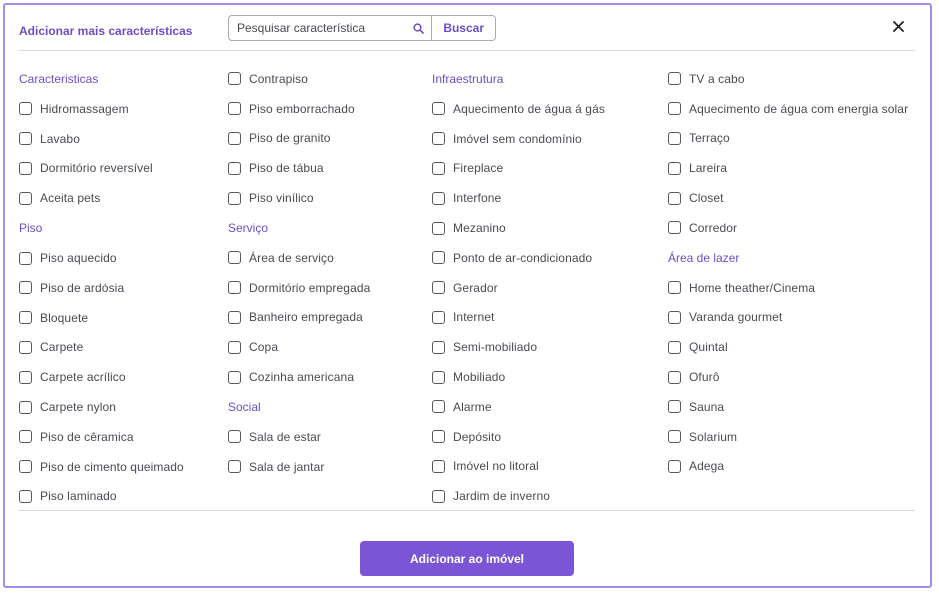 The image size is (939, 593). Describe the element at coordinates (328, 467) in the screenshot. I see `feature-option: Sala de jantar` at that location.